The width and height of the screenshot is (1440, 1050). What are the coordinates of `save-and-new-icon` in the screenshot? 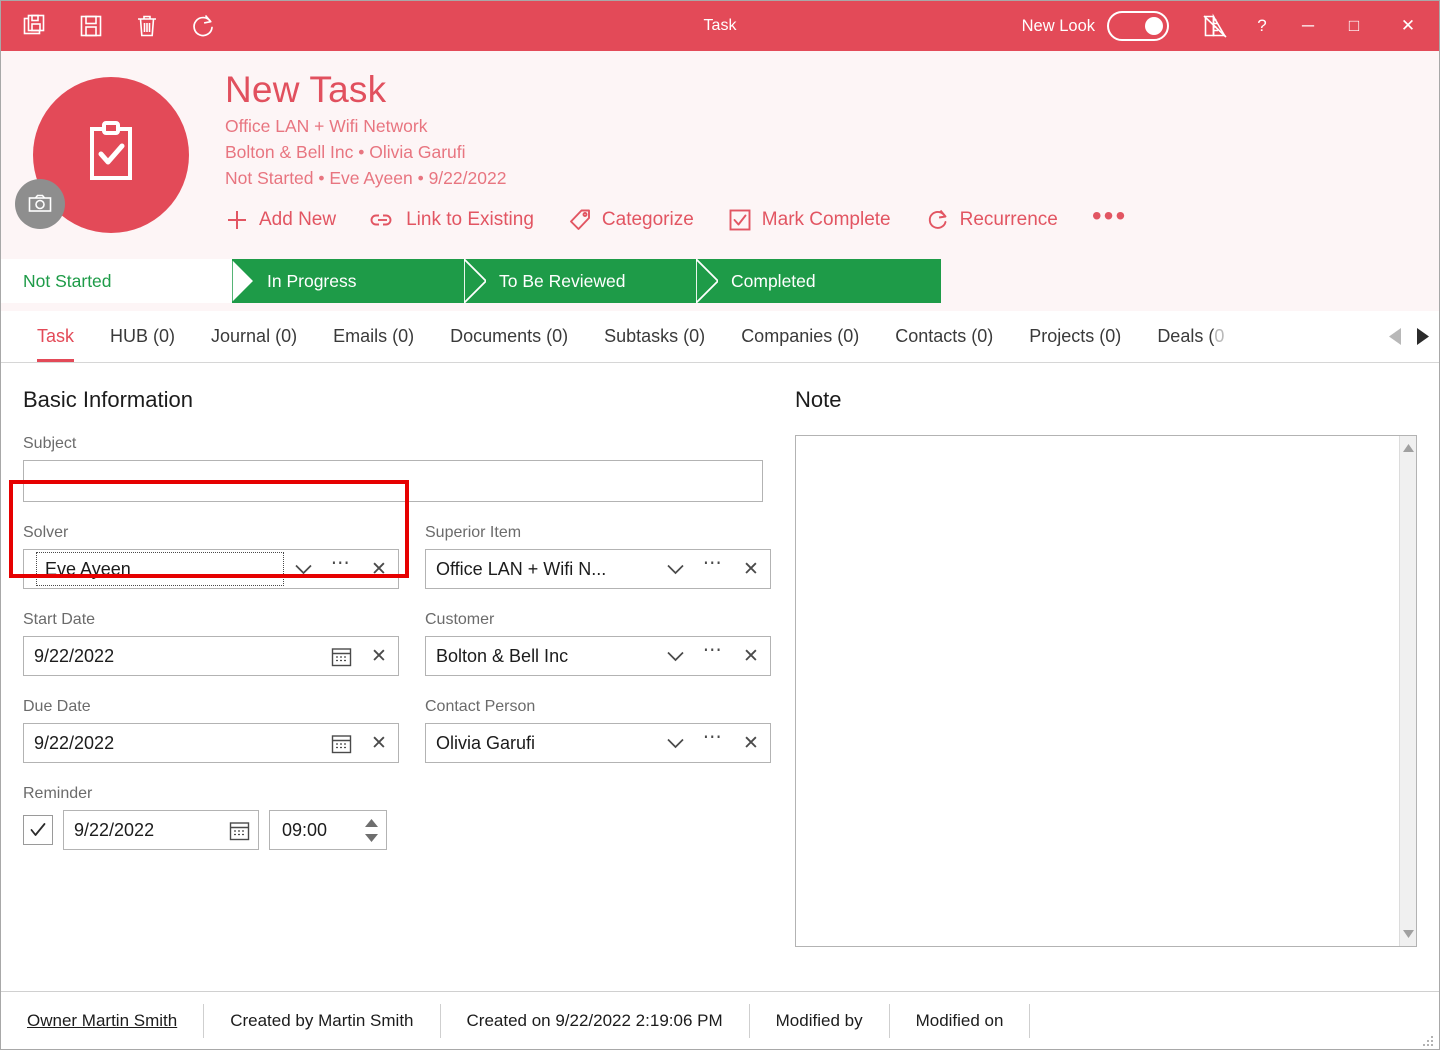 It's located at (35, 26).